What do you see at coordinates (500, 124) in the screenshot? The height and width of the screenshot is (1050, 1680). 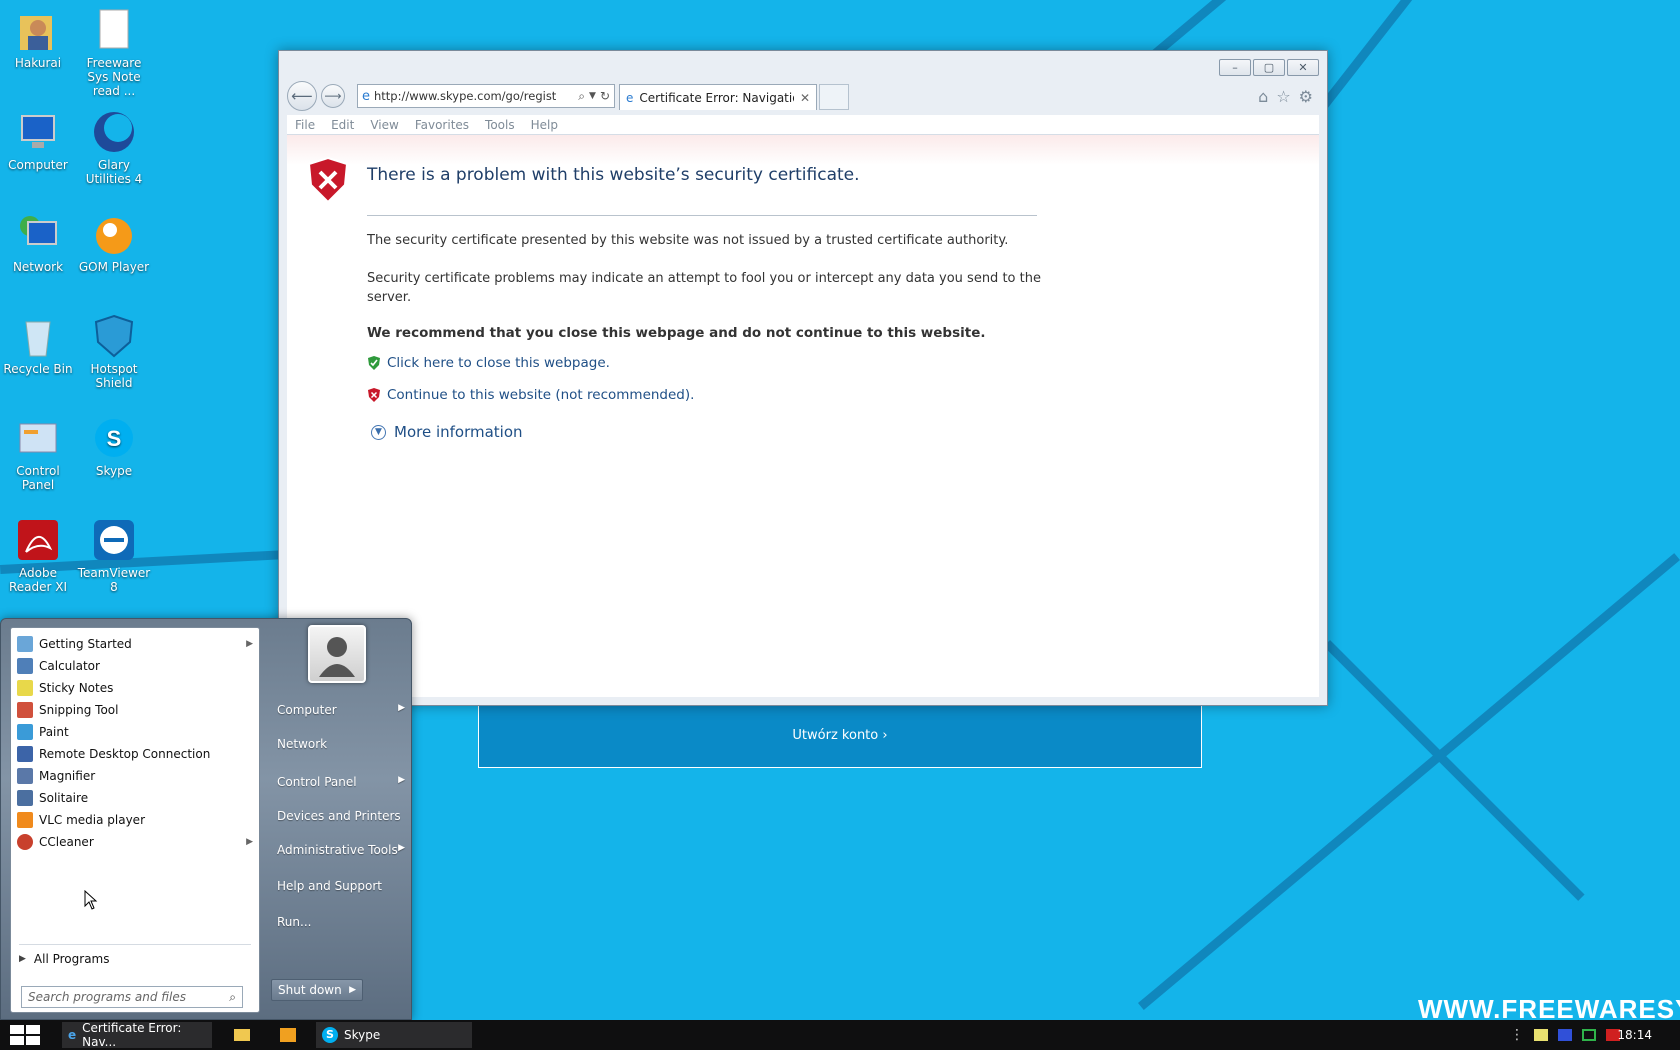 I see `menu-tools: Tools` at bounding box center [500, 124].